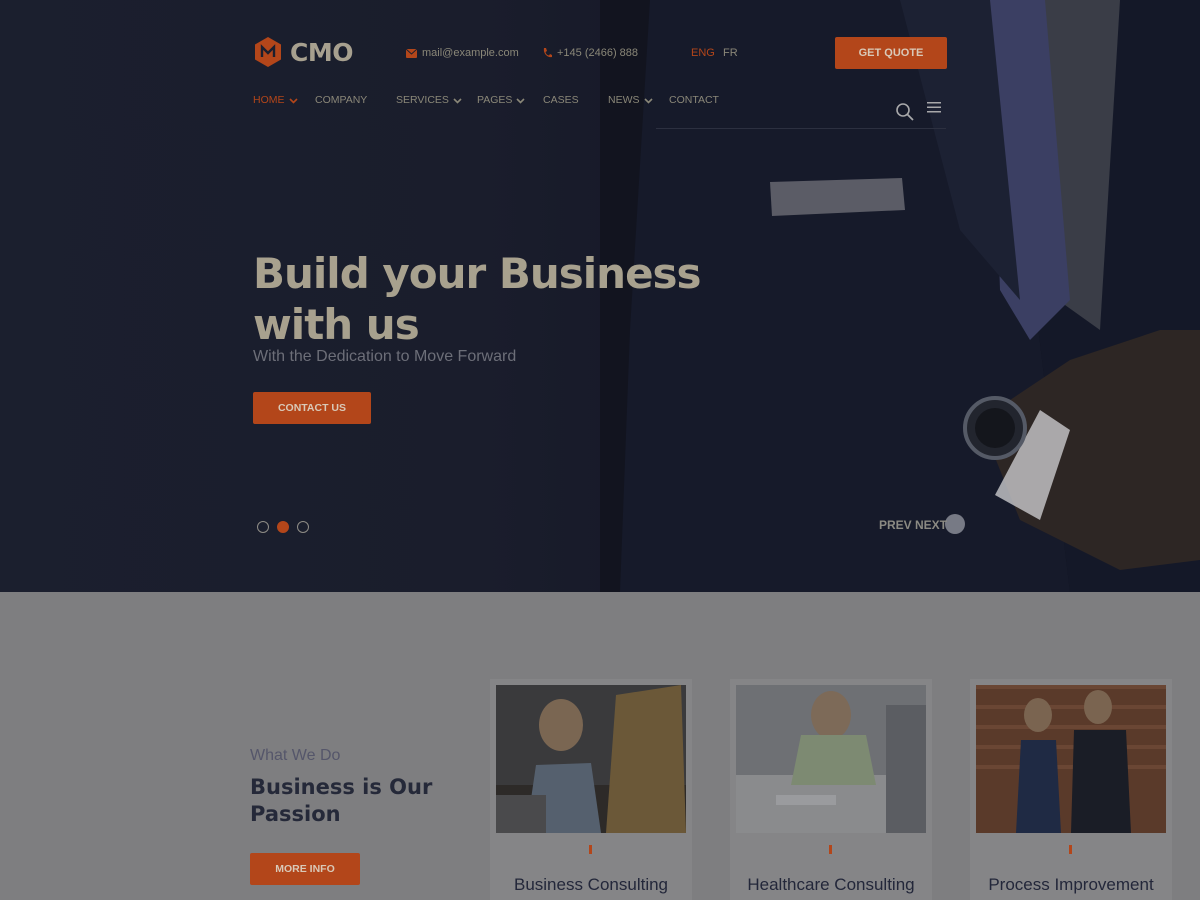  Describe the element at coordinates (385, 356) in the screenshot. I see `hero-subtitle: With the Dedication to Move Forward` at that location.